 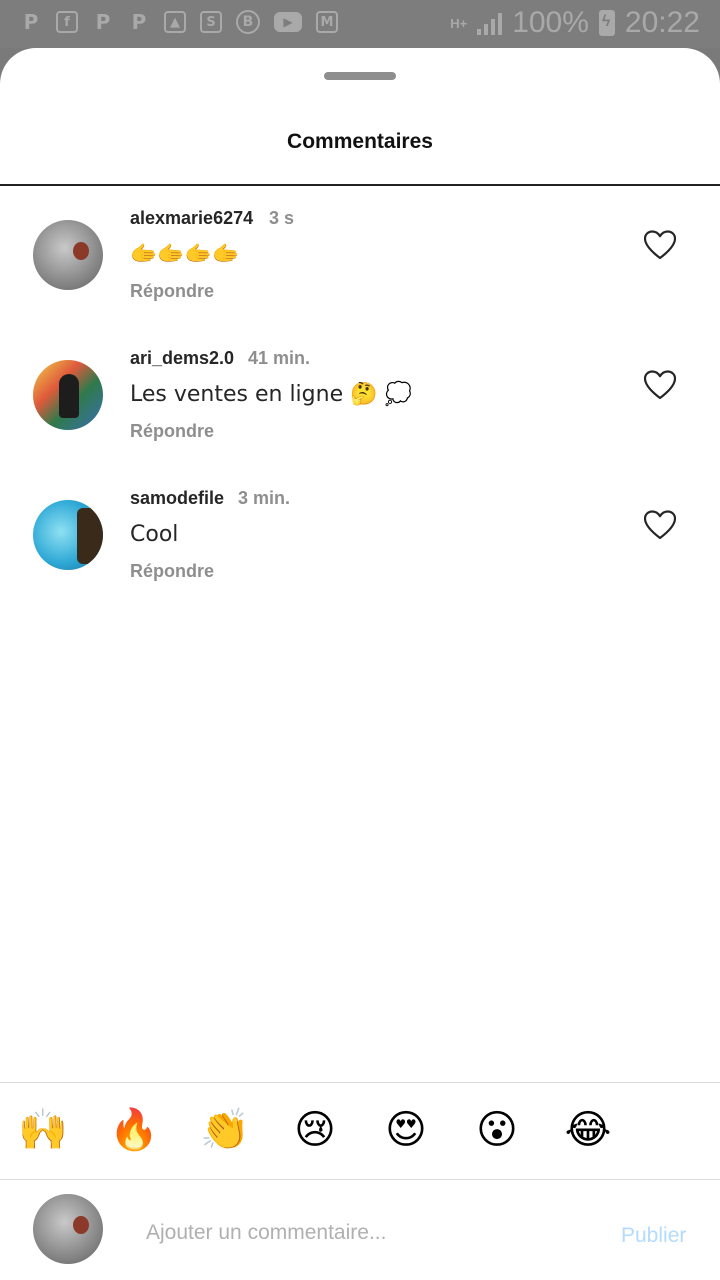 I want to click on fire-emoji: 🔥, so click(x=134, y=1130).